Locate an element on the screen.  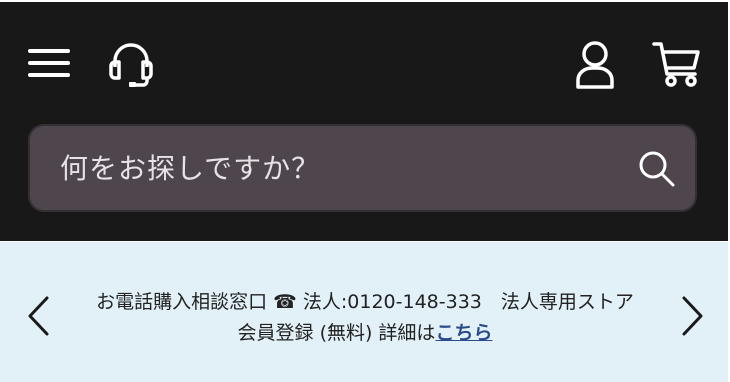
chevron-left-icon is located at coordinates (39, 316).